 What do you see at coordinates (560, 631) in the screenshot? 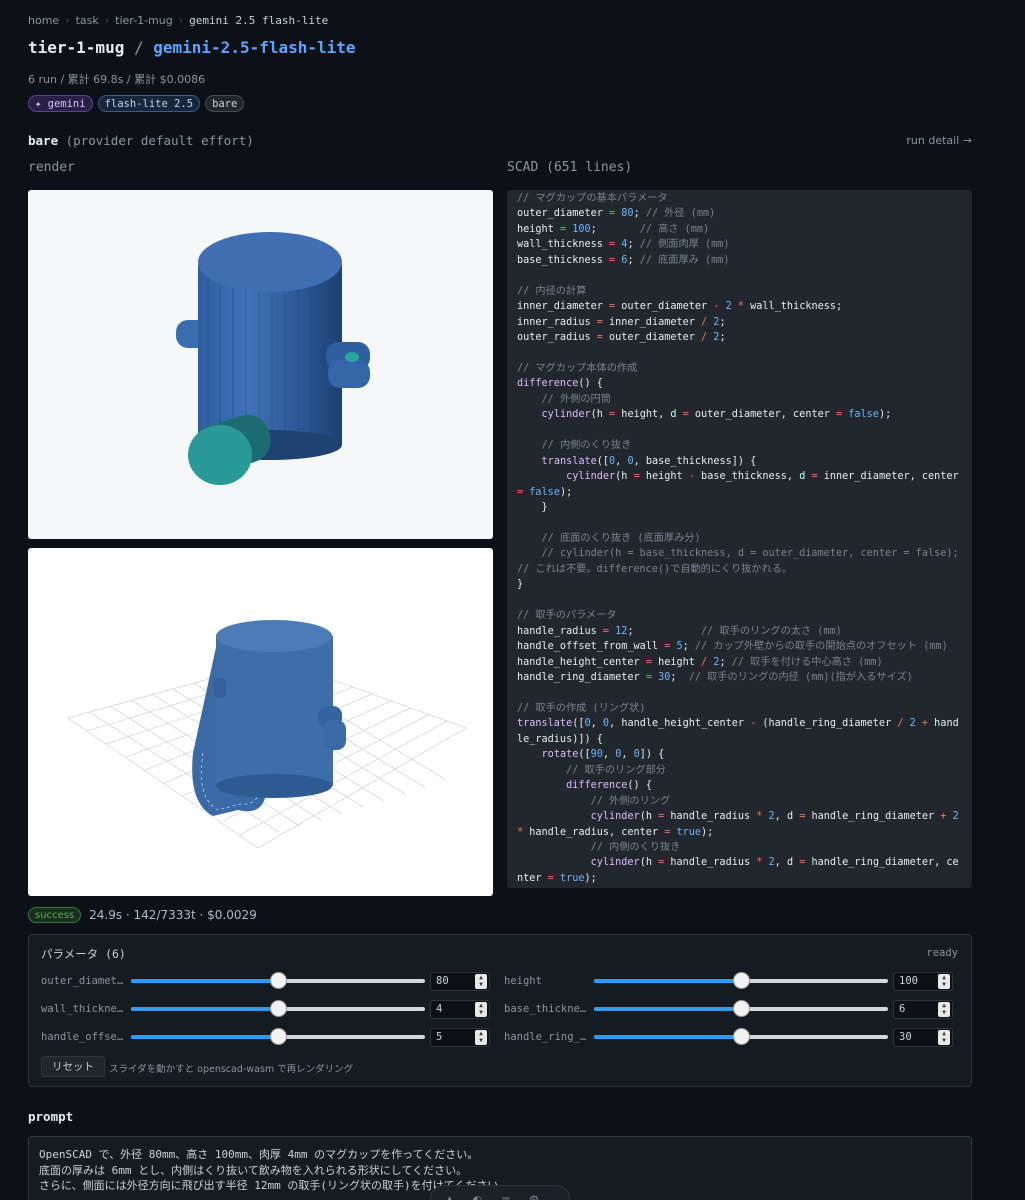
I see `code-token: handle_radius` at bounding box center [560, 631].